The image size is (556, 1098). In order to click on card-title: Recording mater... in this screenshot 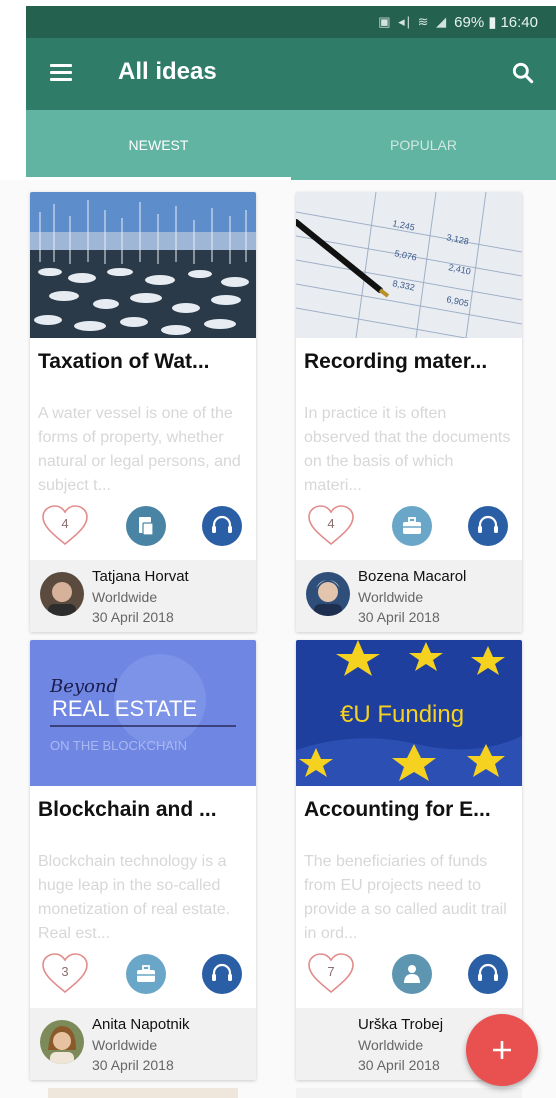, I will do `click(396, 361)`.